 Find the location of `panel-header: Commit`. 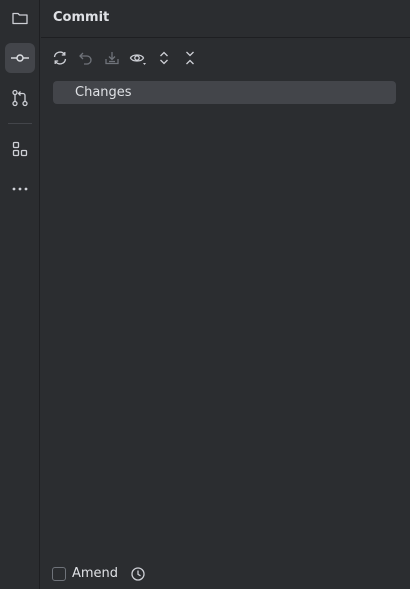

panel-header: Commit is located at coordinates (225, 19).